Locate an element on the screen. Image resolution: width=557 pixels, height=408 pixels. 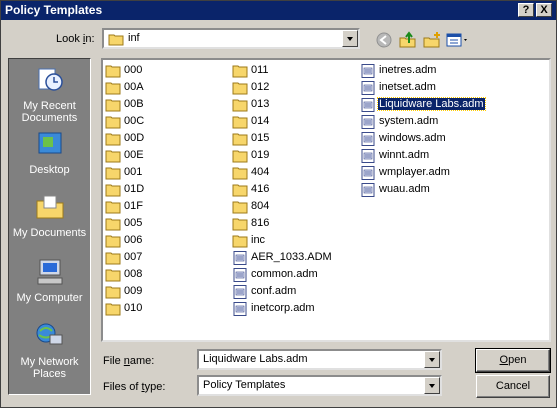
item-name: 014 is located at coordinates (260, 121).